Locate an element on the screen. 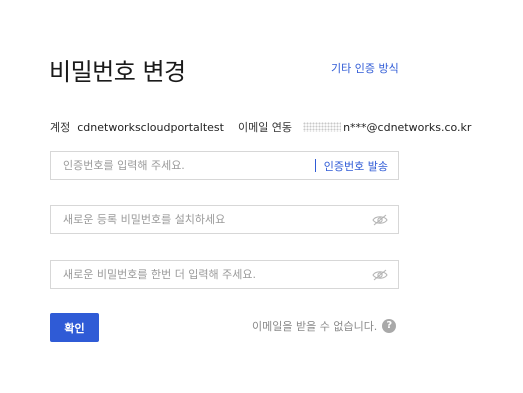 This screenshot has width=523, height=393. email-label: 이메일 연동 is located at coordinates (265, 127).